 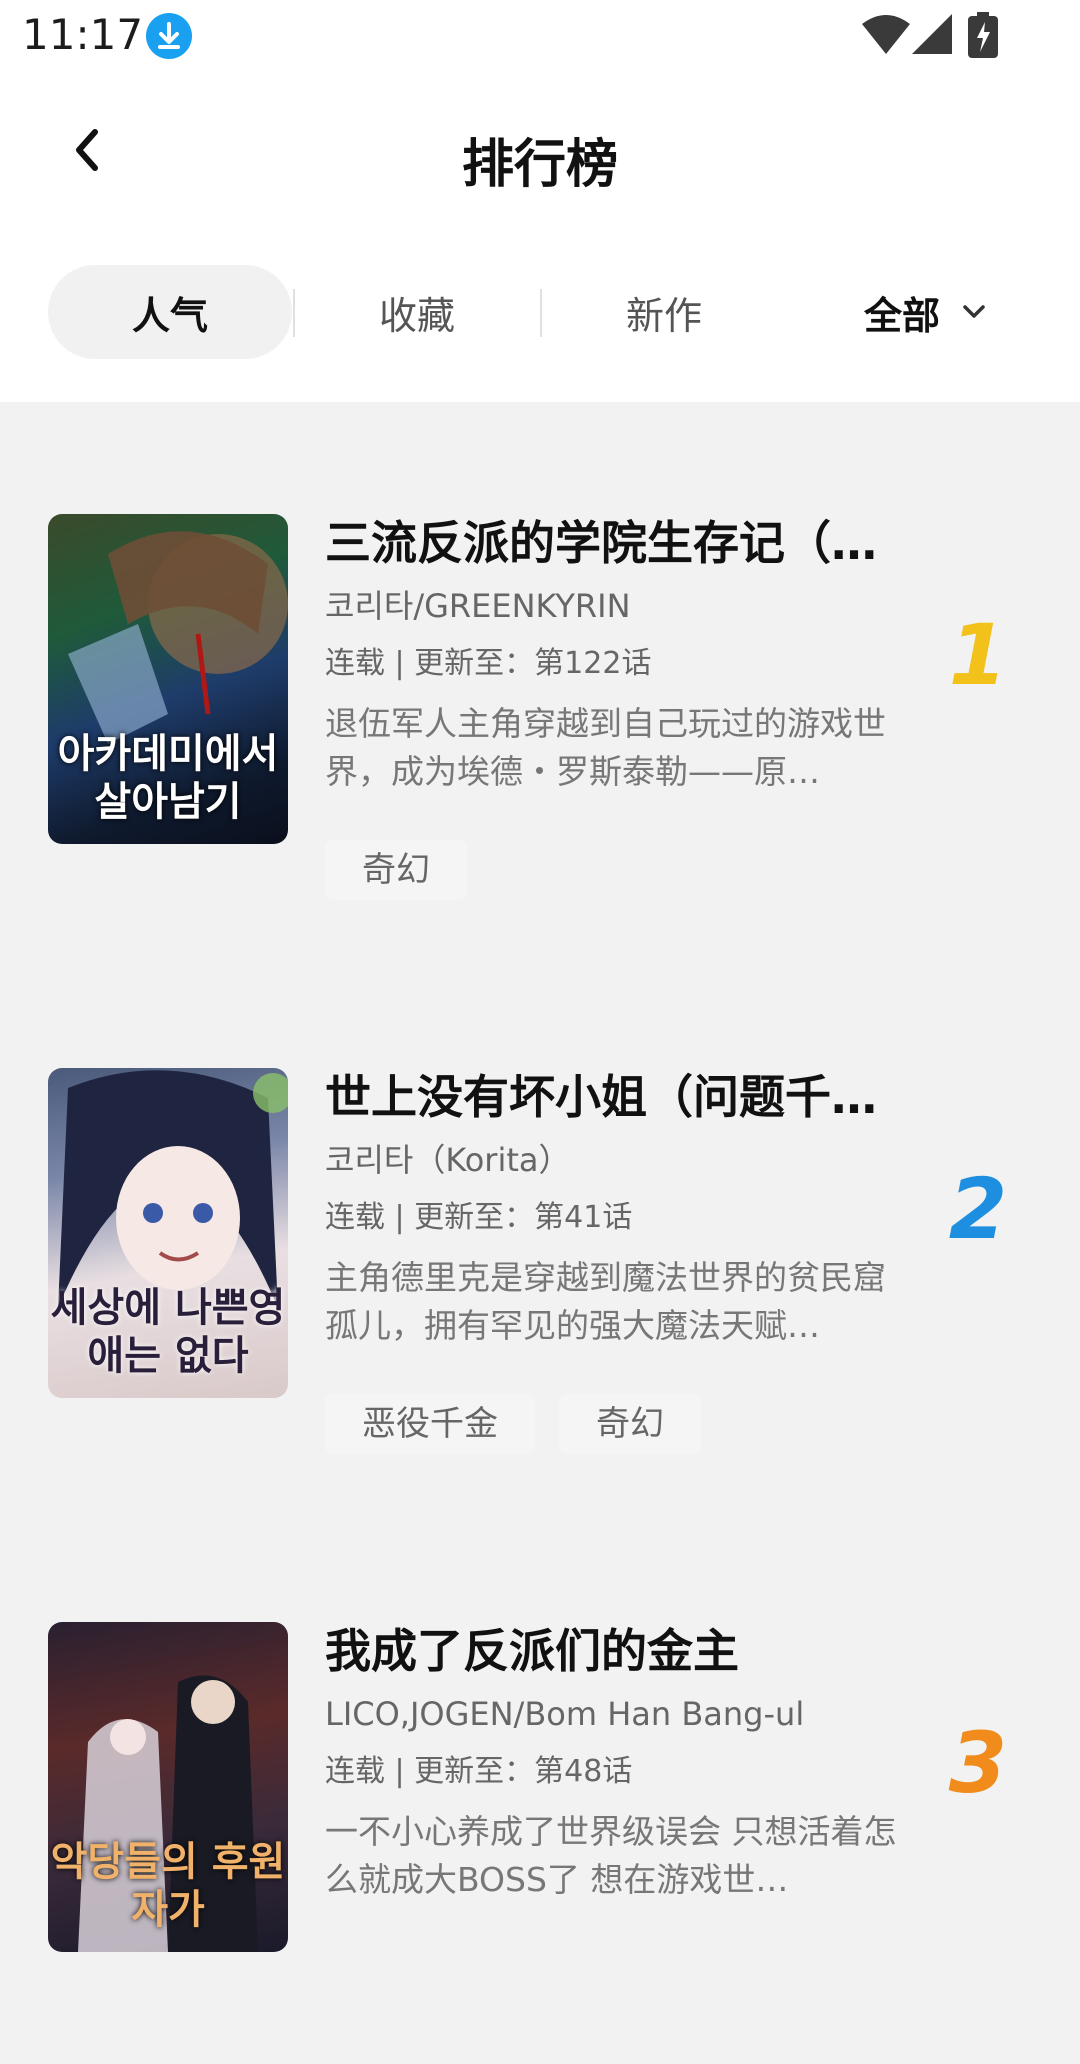 I want to click on item-status: 连载 | 更新至：第48话, so click(x=479, y=1771).